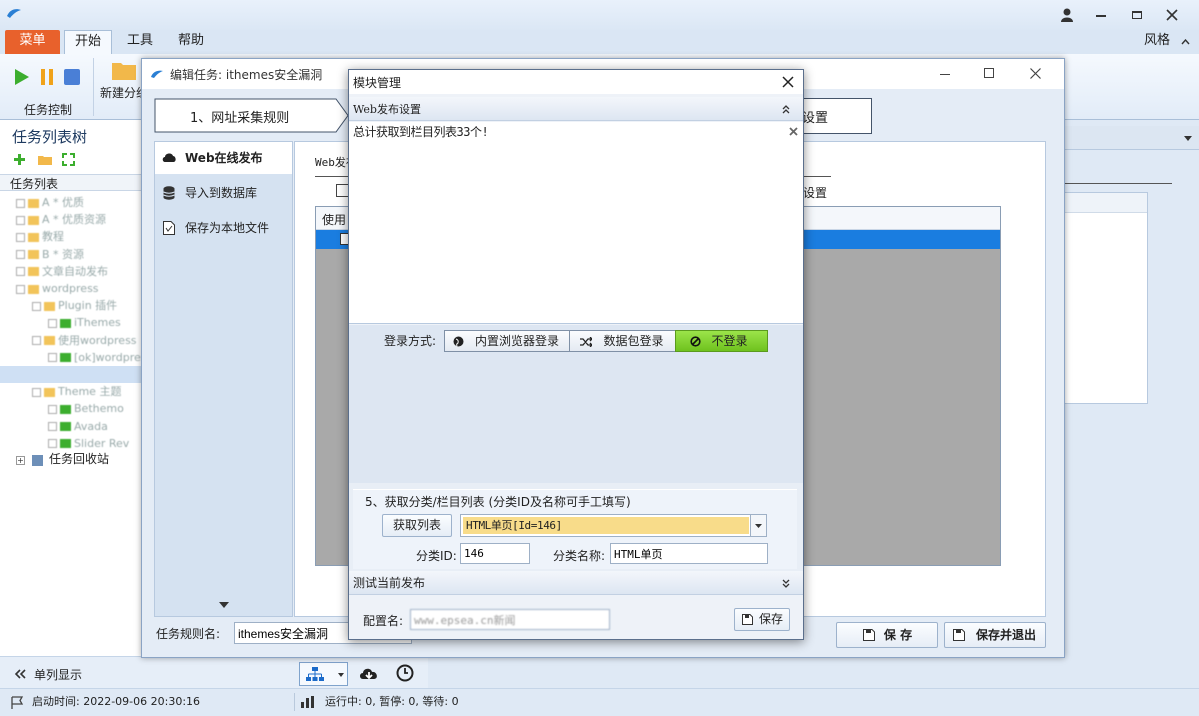 Image resolution: width=1199 pixels, height=716 pixels. Describe the element at coordinates (323, 674) in the screenshot. I see `tree-view-dropdown` at that location.